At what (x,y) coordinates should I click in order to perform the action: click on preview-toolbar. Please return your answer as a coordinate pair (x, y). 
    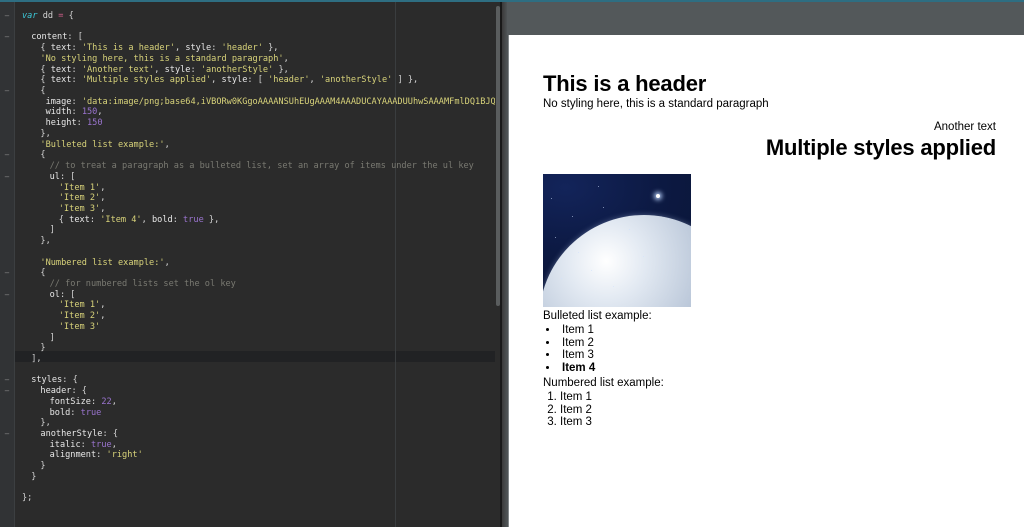
    Looking at the image, I should click on (765, 19).